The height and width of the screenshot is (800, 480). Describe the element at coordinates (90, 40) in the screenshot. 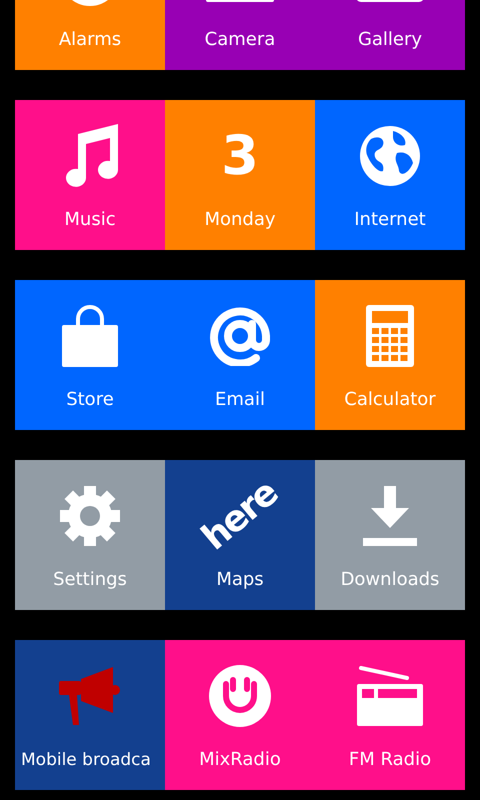

I see `tile-label: Alarms` at that location.